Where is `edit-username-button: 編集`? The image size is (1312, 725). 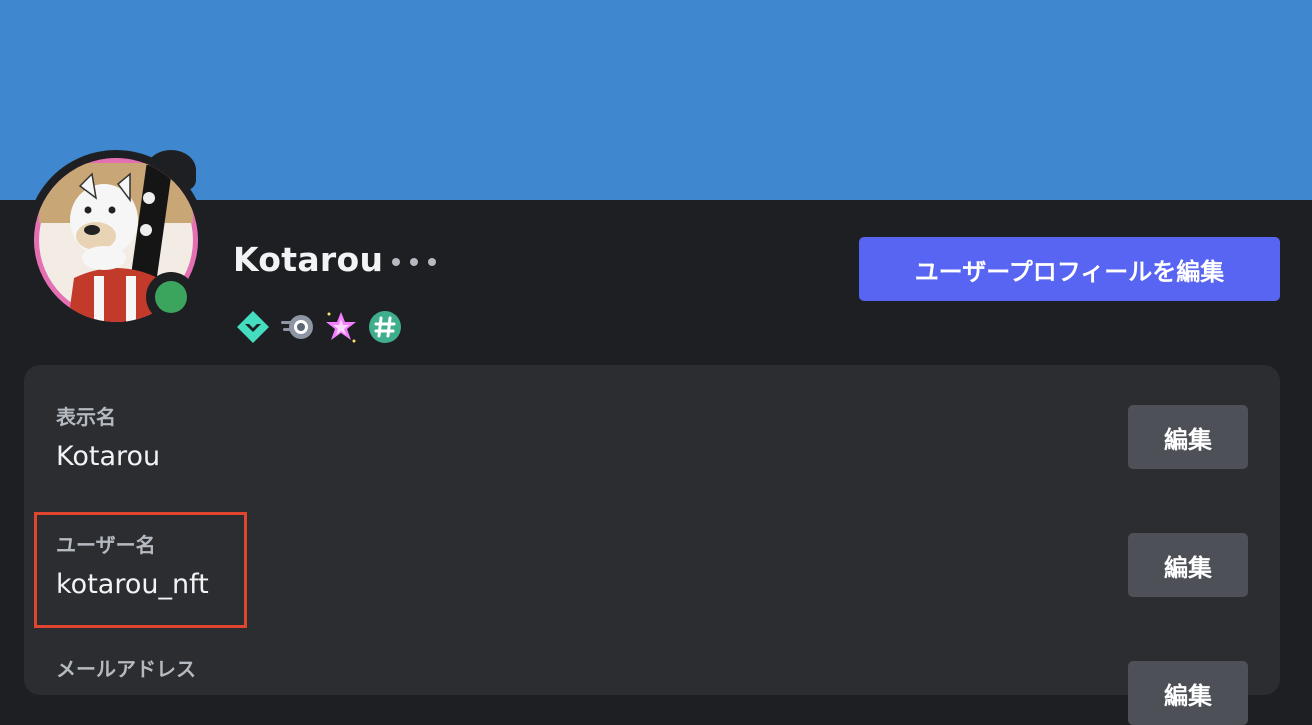 edit-username-button: 編集 is located at coordinates (1188, 565).